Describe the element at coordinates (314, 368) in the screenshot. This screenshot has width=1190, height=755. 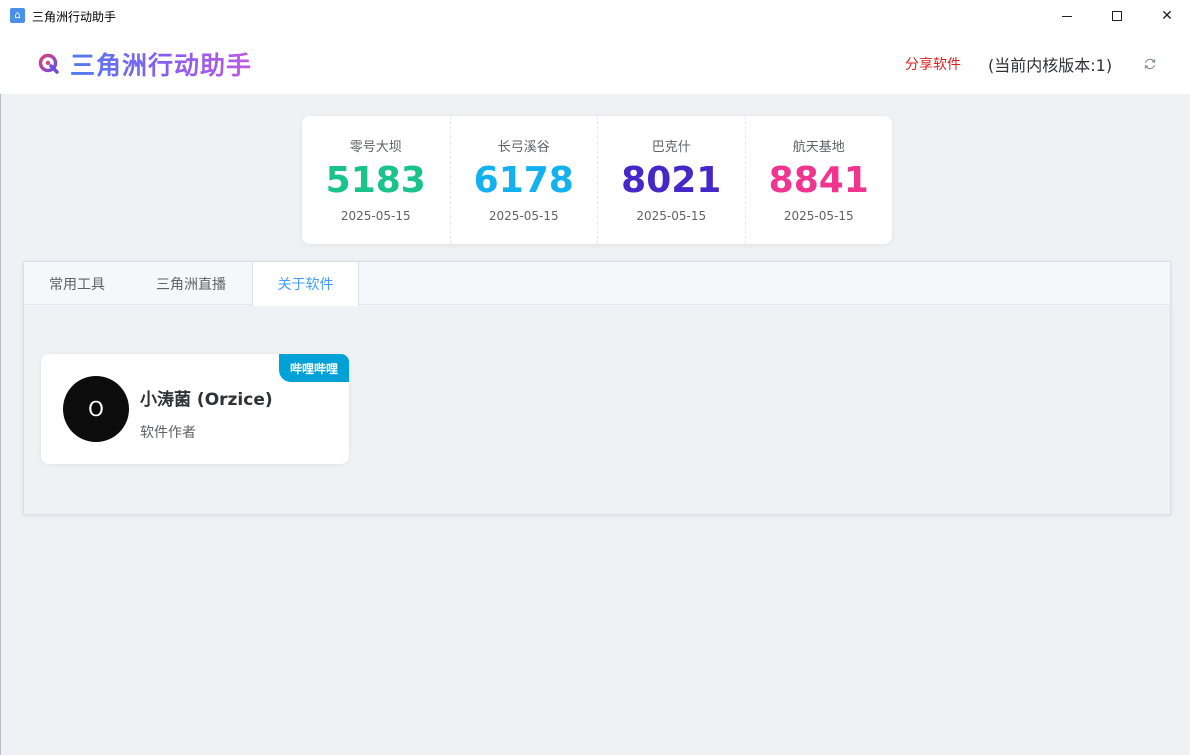
I see `bilibili-badge: 哔哩哔哩` at that location.